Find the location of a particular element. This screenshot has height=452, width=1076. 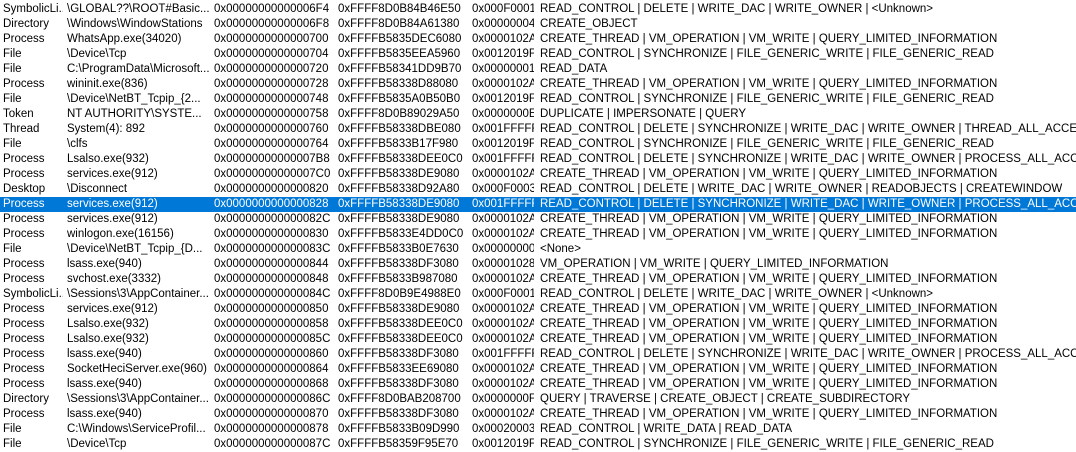

decoded-access-cell: READ_CONTROL | WRITE_DATA | READ_DATA is located at coordinates (666, 429).